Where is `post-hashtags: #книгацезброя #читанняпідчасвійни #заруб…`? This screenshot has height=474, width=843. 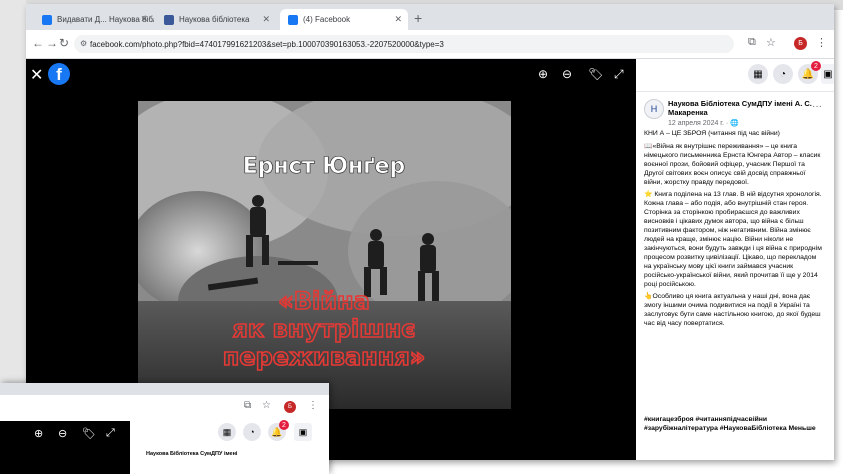 post-hashtags: #книгацезброя #читанняпідчасвійни #заруб… is located at coordinates (734, 425).